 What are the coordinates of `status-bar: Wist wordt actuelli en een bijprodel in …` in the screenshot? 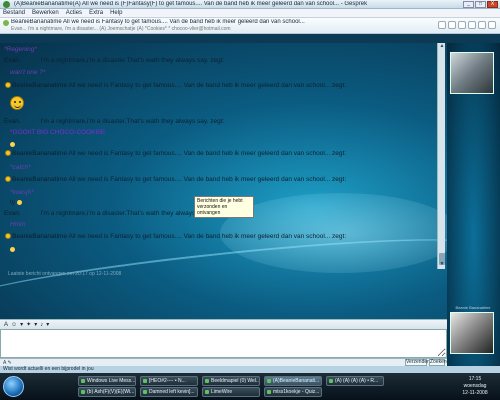 It's located at (250, 369).